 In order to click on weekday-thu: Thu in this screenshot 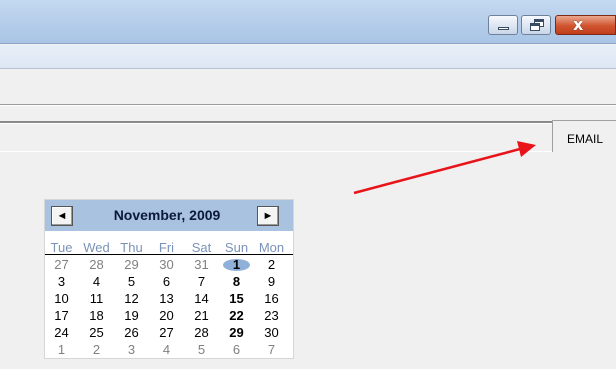, I will do `click(131, 247)`.